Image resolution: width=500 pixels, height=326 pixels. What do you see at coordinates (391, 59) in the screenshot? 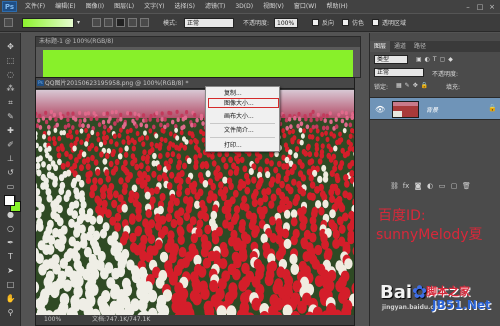
I see `layer-filter-select: 类型` at bounding box center [391, 59].